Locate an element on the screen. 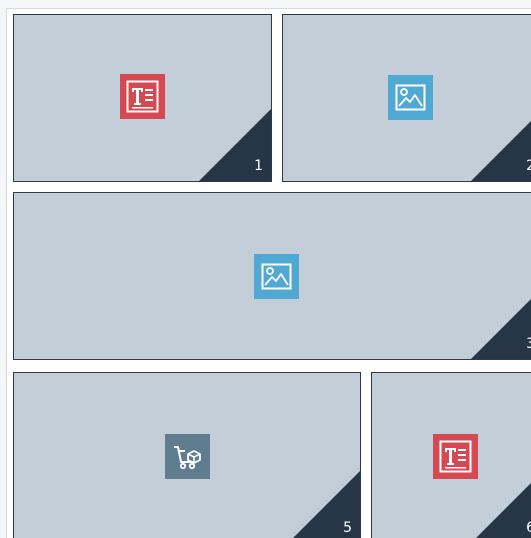  shopping-cart-icon is located at coordinates (187, 456).